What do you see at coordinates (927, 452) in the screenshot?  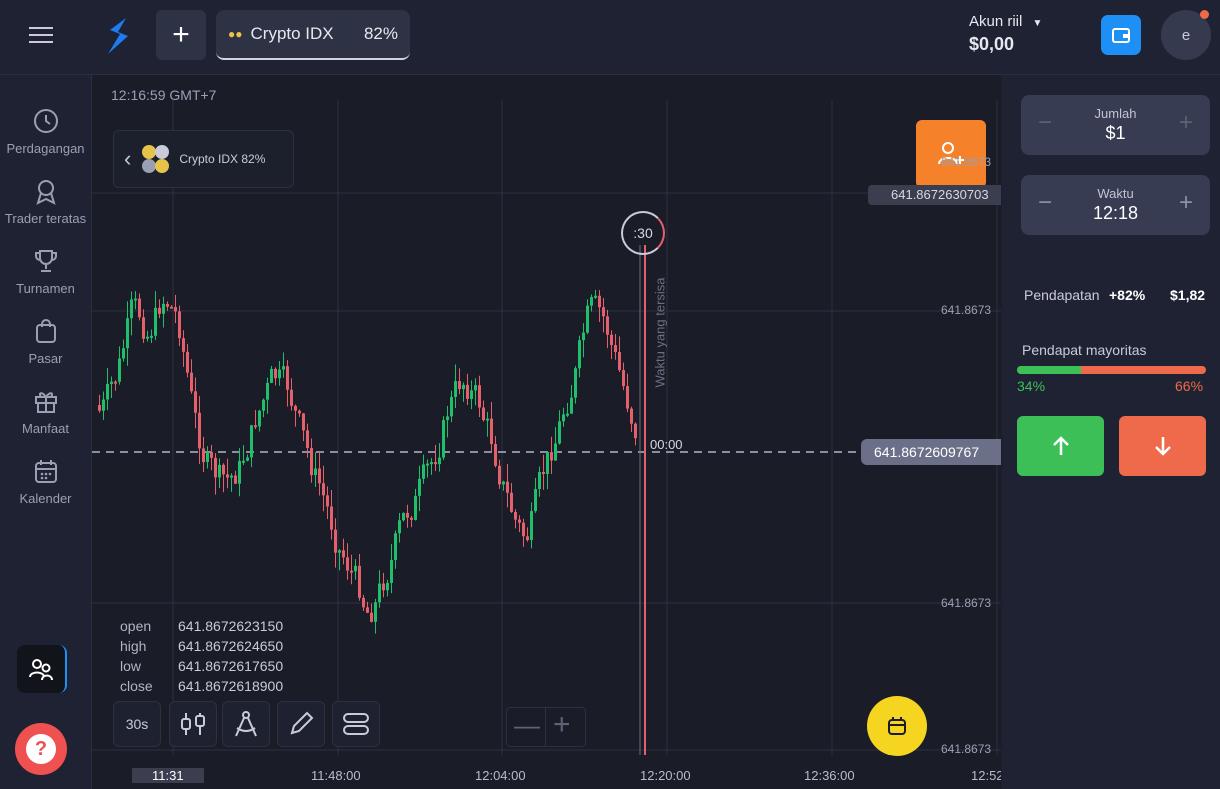 I see `current-price-tag: 641.8672609767` at bounding box center [927, 452].